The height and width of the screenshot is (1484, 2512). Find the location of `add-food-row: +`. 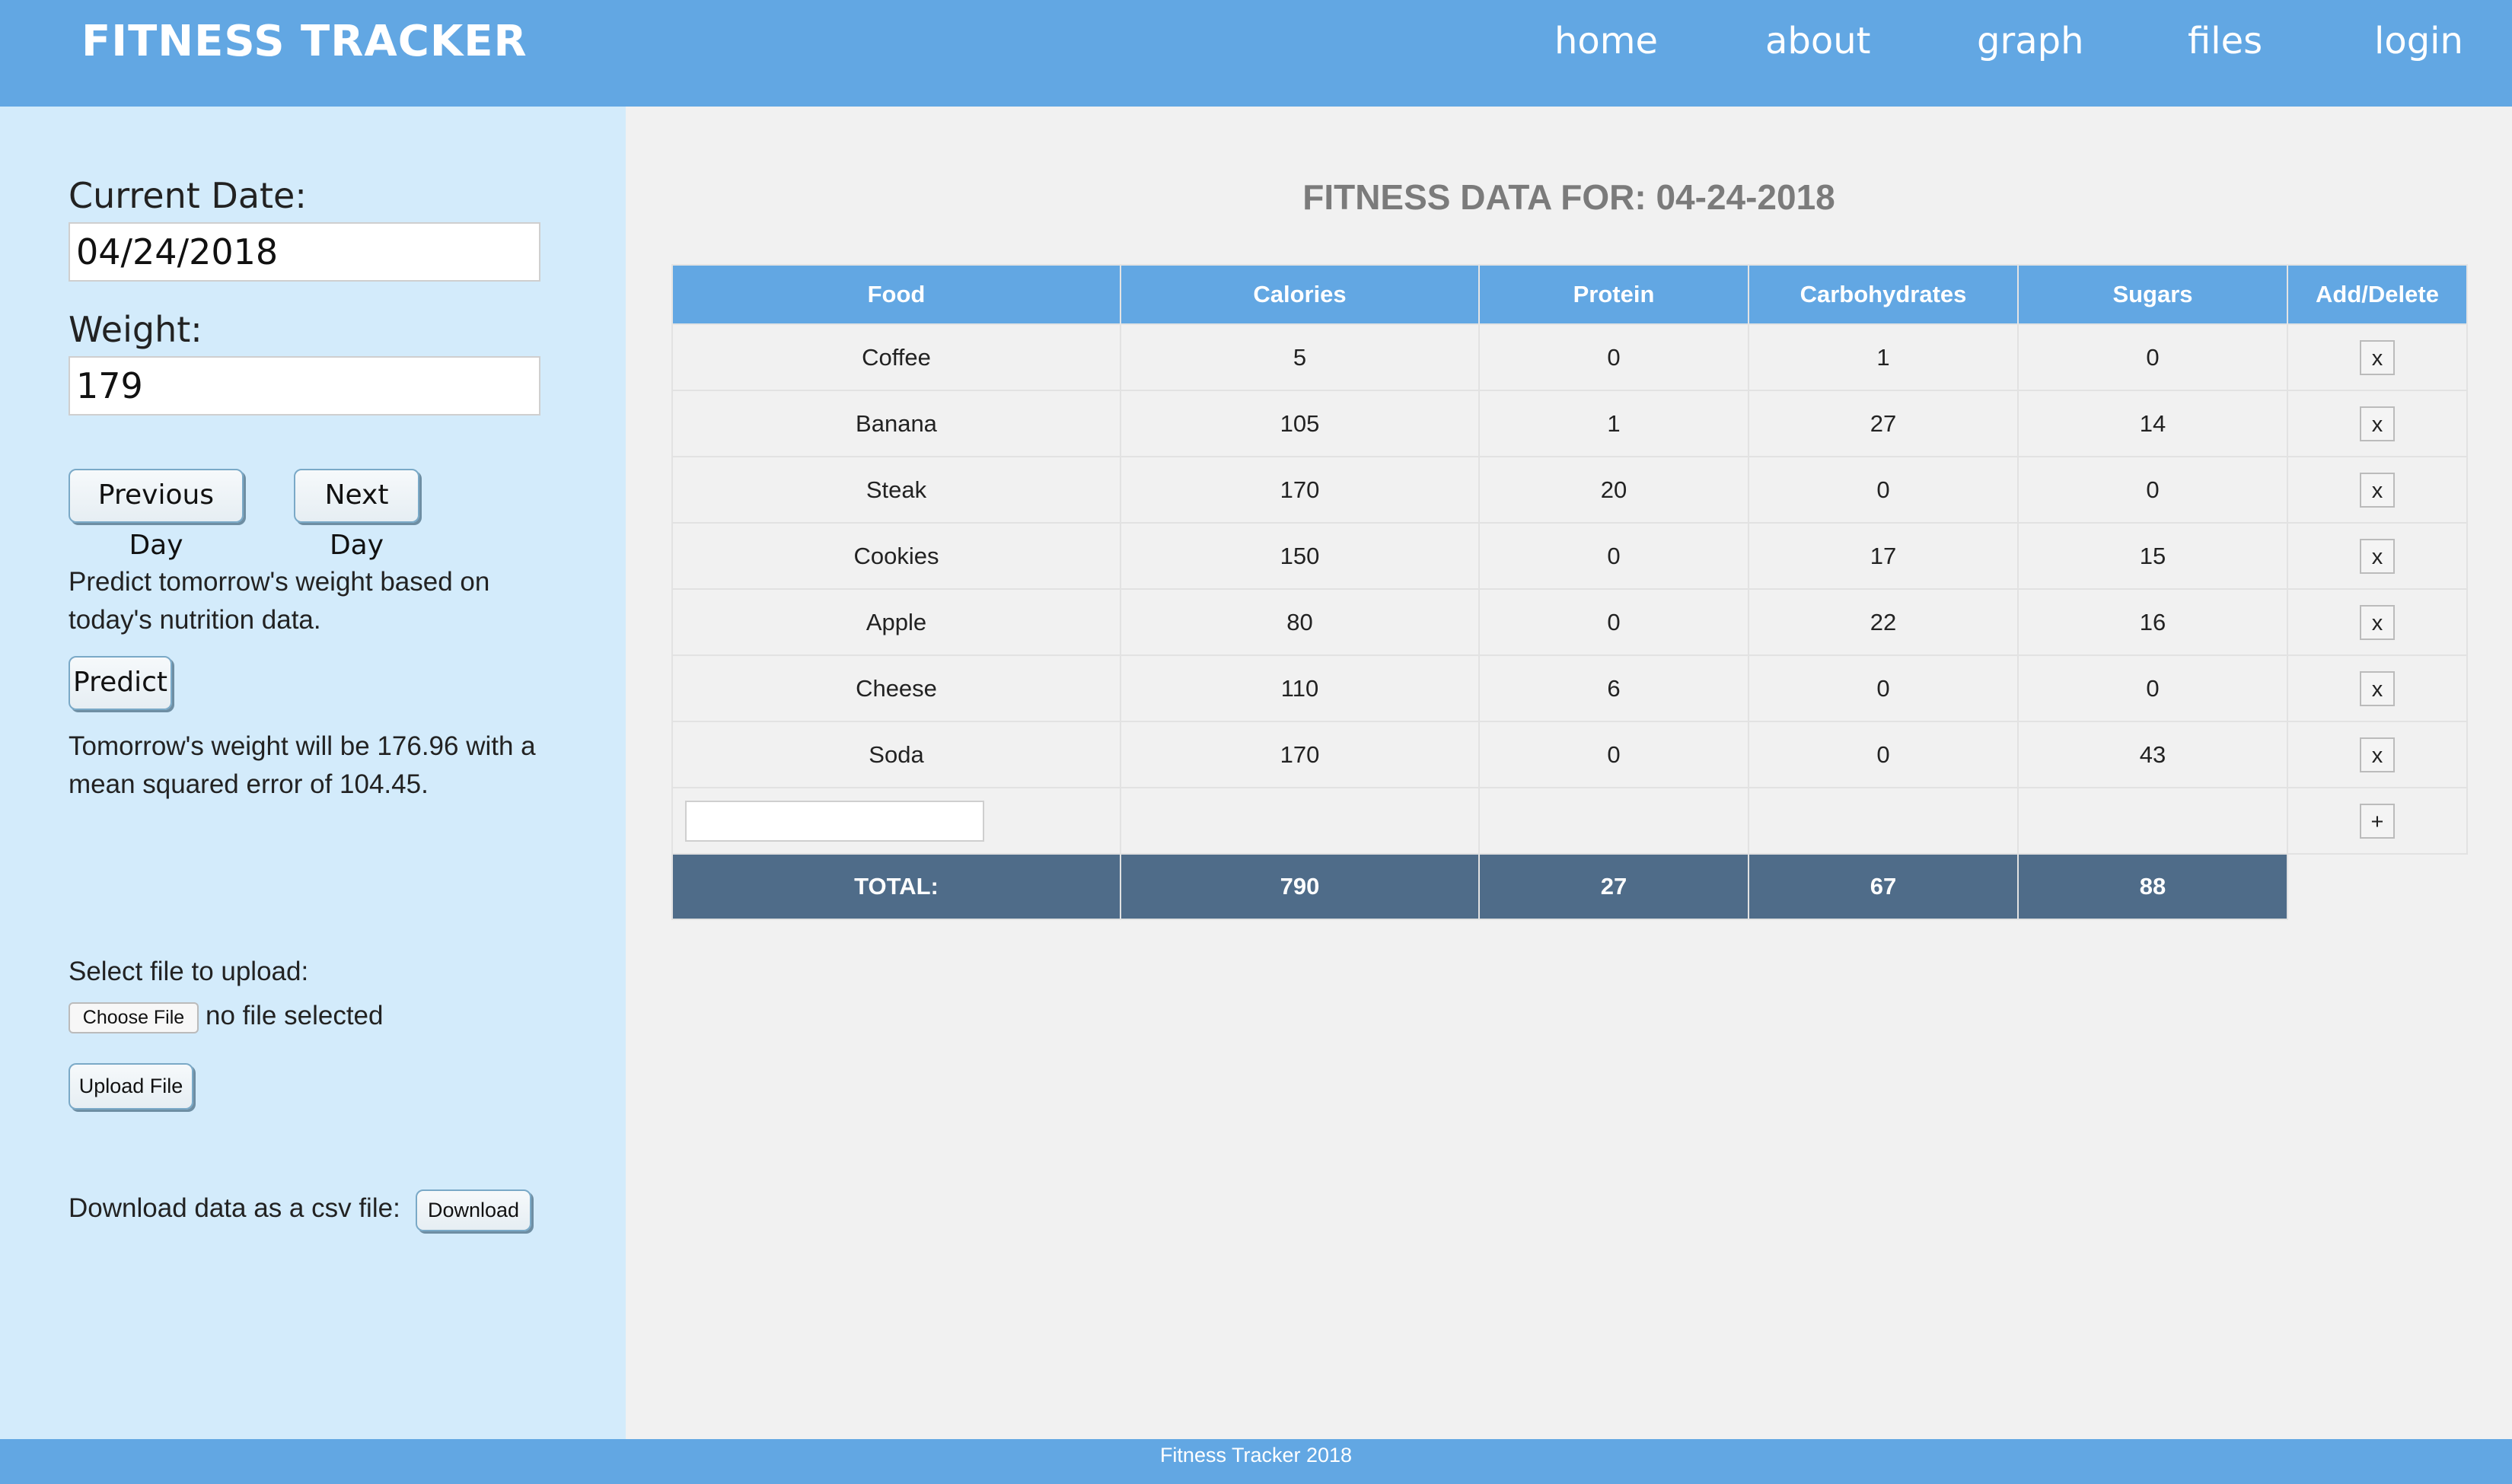

add-food-row: + is located at coordinates (1570, 821).